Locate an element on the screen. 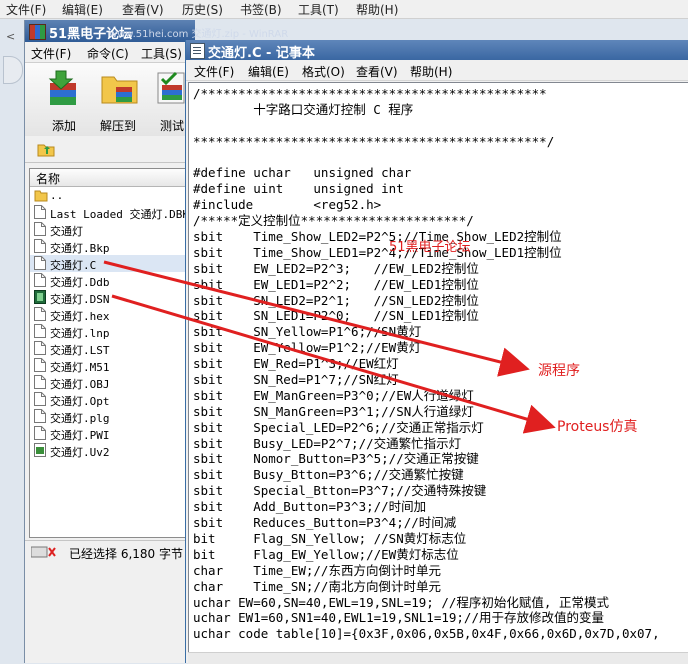  winrar-pathbar is located at coordinates (110, 149).